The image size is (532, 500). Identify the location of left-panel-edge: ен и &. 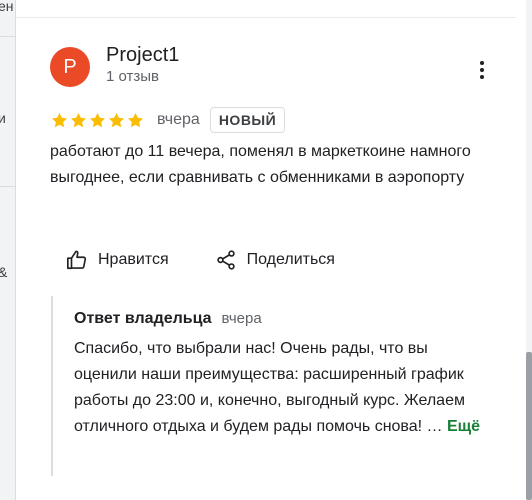
(8, 250).